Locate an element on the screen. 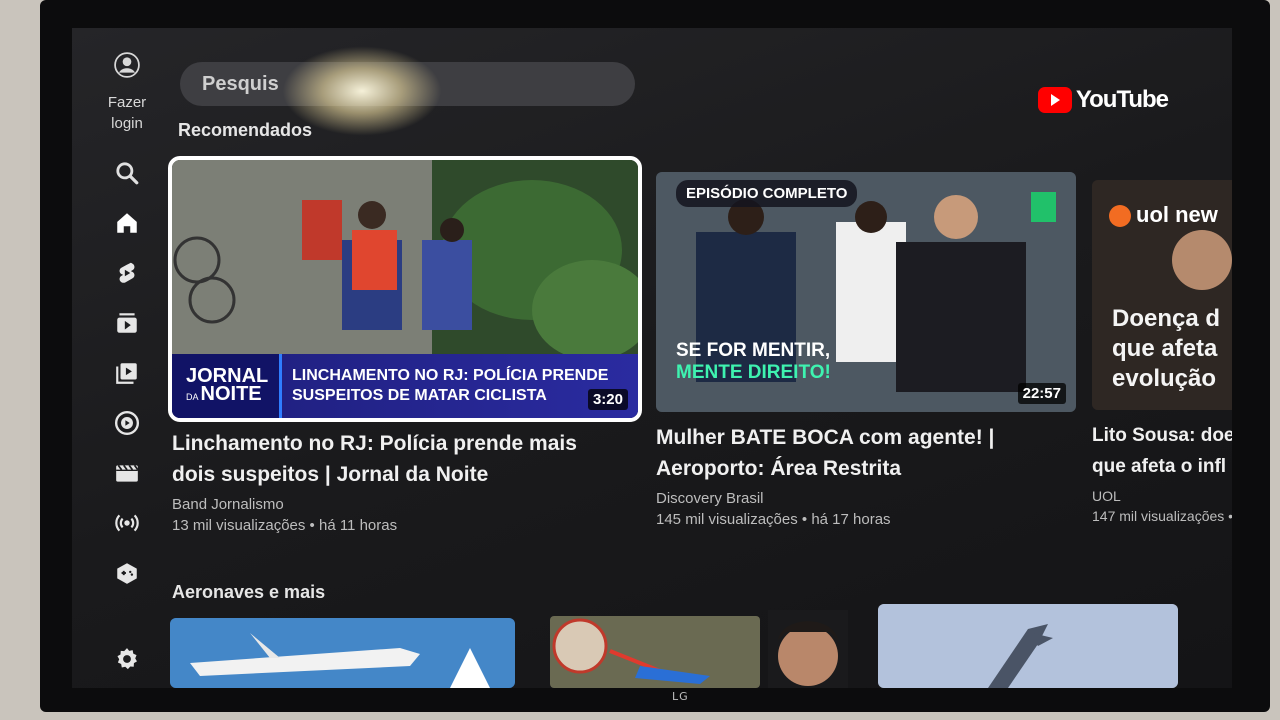 This screenshot has width=1280, height=720. music-icon is located at coordinates (127, 423).